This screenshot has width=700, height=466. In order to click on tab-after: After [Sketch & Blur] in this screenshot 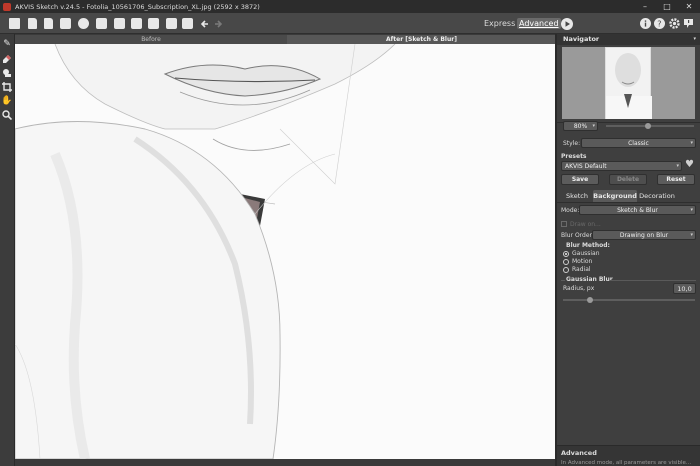, I will do `click(421, 39)`.